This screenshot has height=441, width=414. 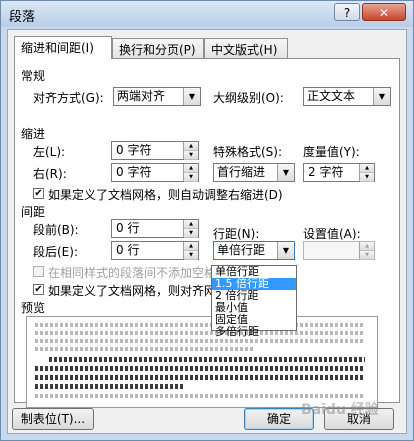 I want to click on left-indent-spinner: 0 字符 ▲ ▼, so click(x=155, y=150).